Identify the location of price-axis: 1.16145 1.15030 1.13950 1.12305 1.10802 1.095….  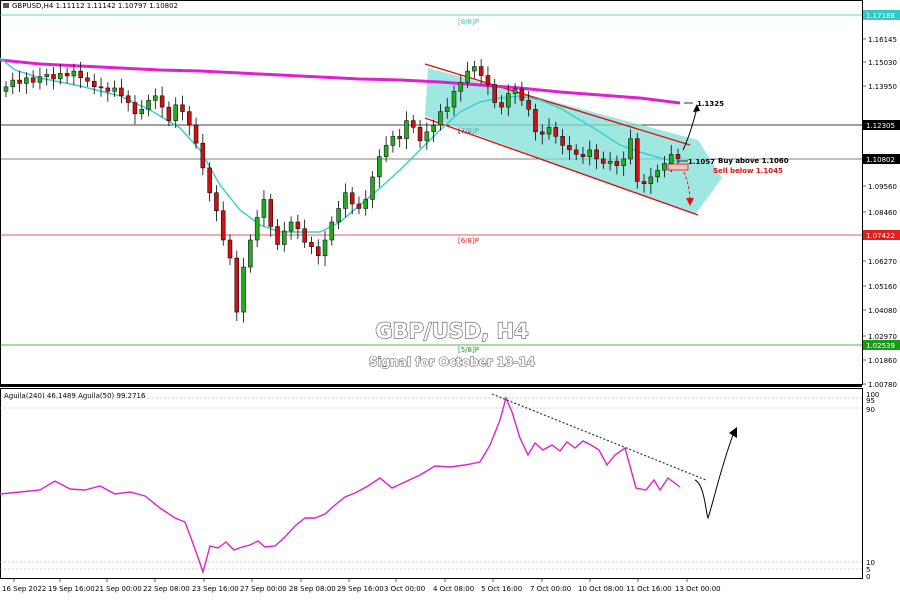
(879, 212).